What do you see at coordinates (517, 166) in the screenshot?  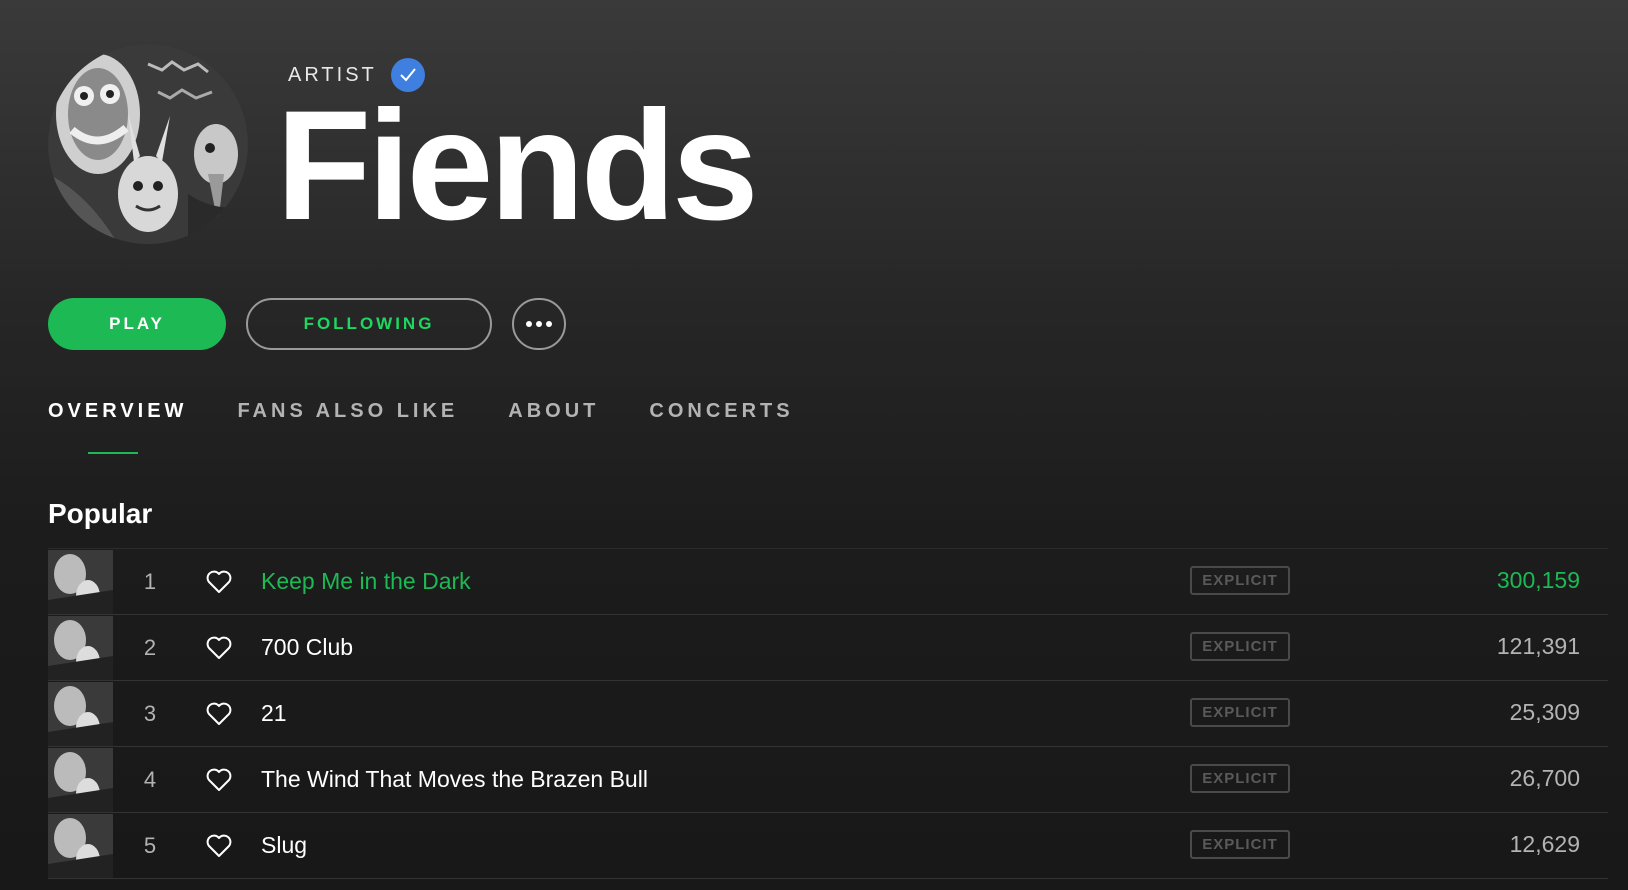 I see `artist-name: Fiends` at bounding box center [517, 166].